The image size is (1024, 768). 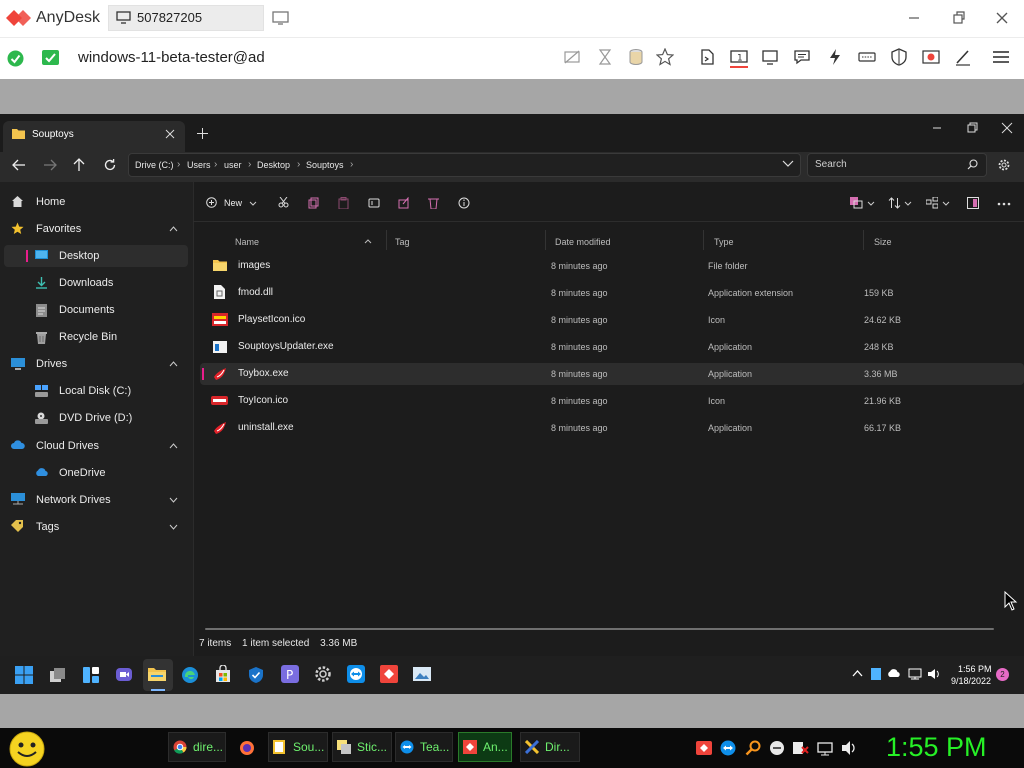 What do you see at coordinates (1007, 128) in the screenshot?
I see `files-close-icon` at bounding box center [1007, 128].